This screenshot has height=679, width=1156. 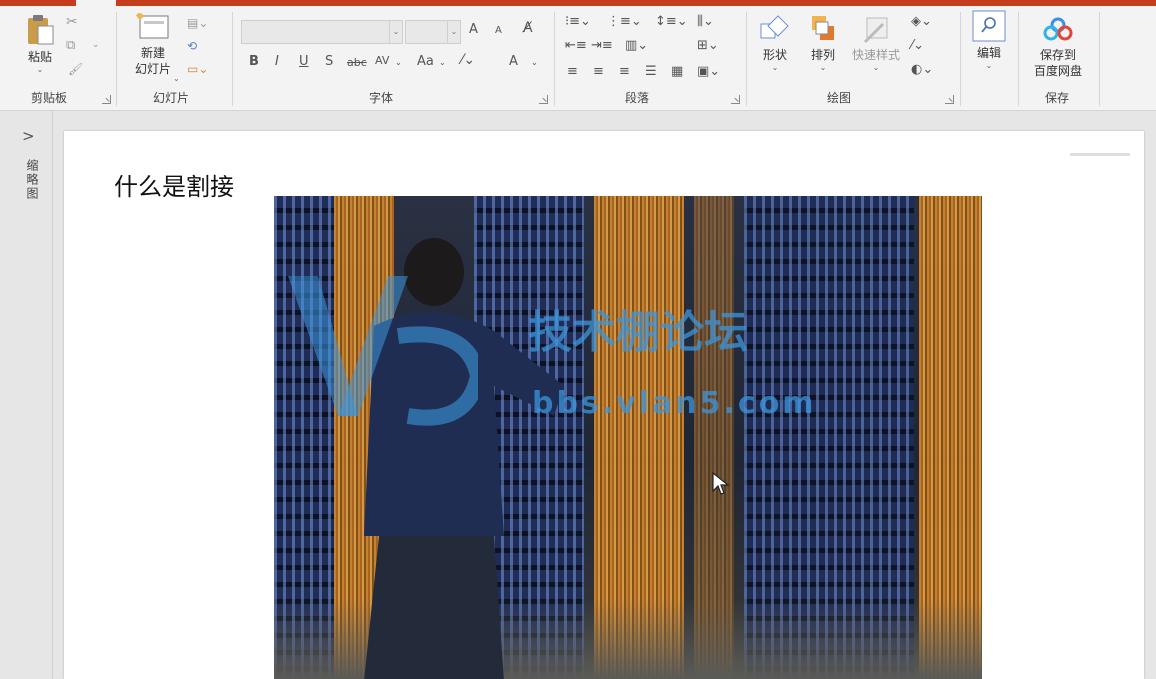 I want to click on align-left-icon: ≡, so click(x=572, y=71).